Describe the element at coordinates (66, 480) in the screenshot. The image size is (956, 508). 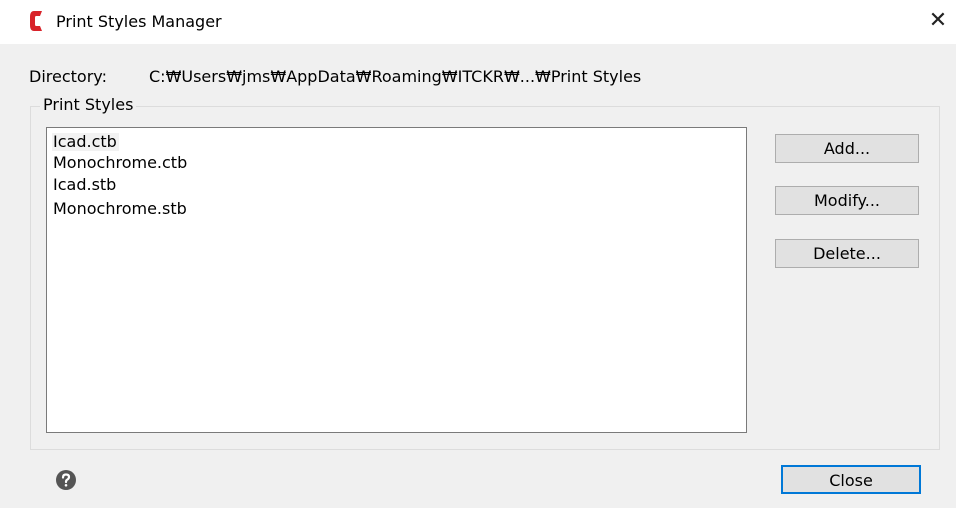
I see `help-icon` at that location.